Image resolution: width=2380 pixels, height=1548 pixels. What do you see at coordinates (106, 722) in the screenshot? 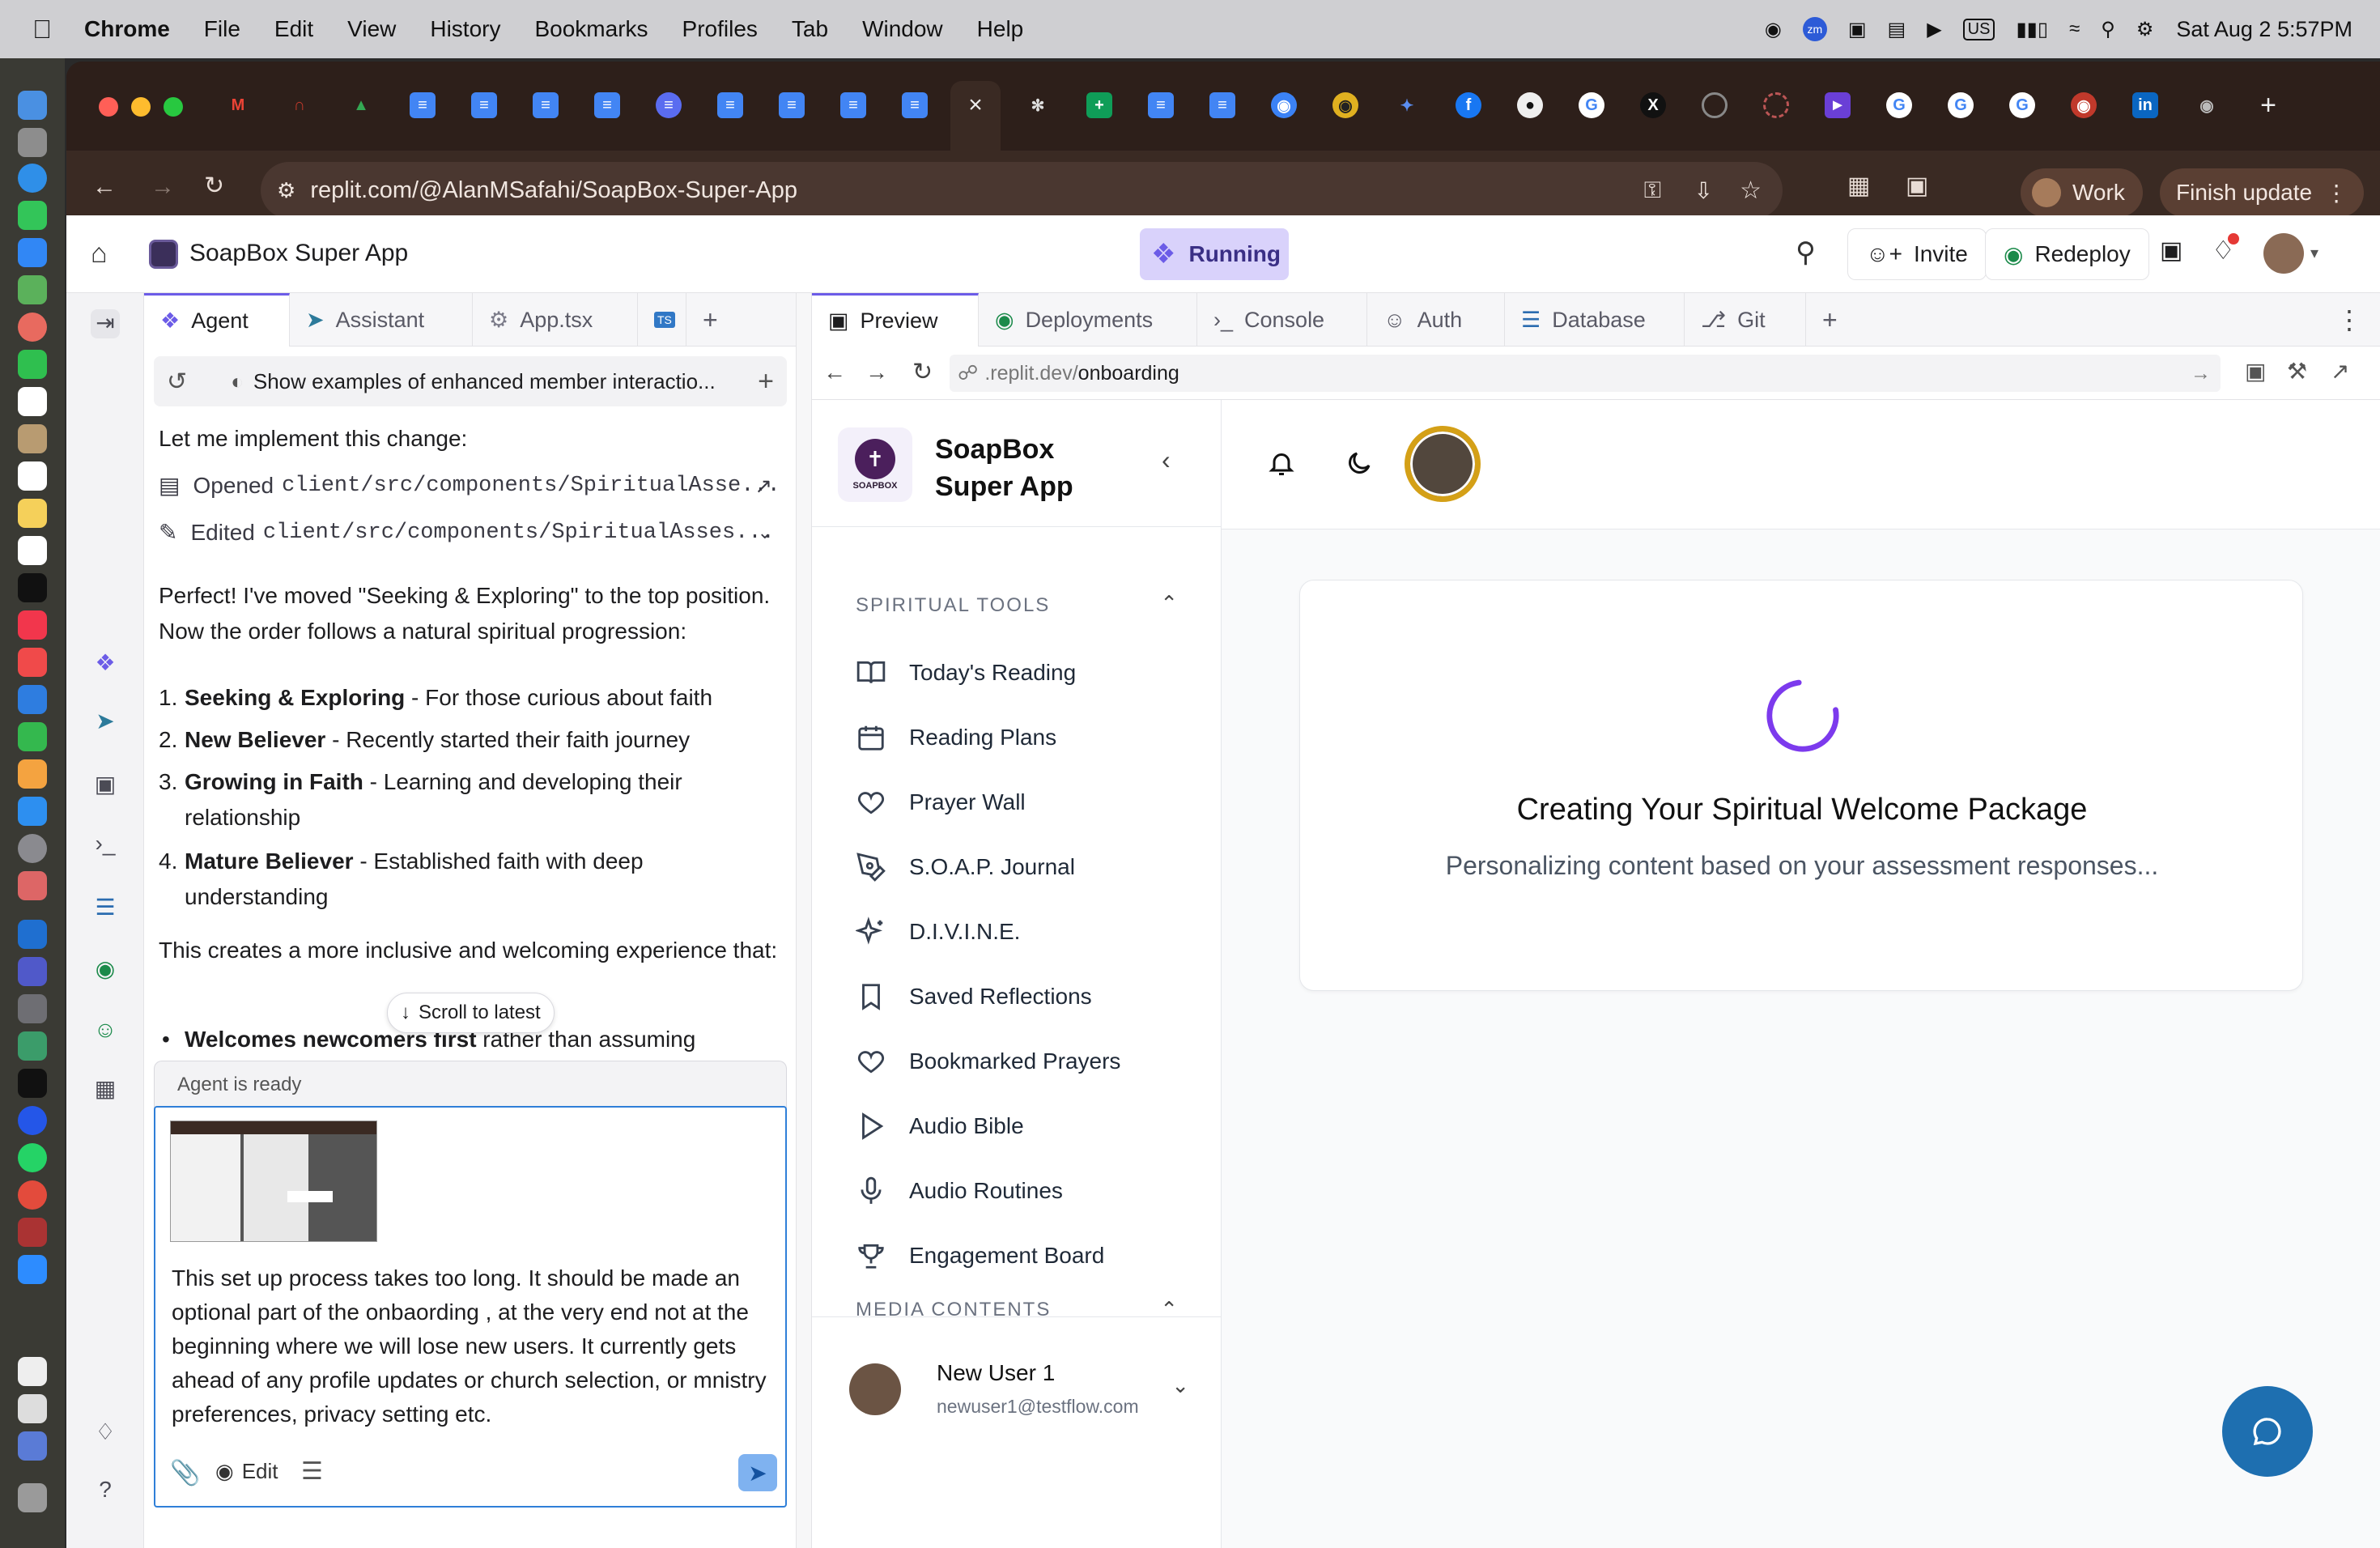
I see `assistant-tool-icon: ➤` at bounding box center [106, 722].